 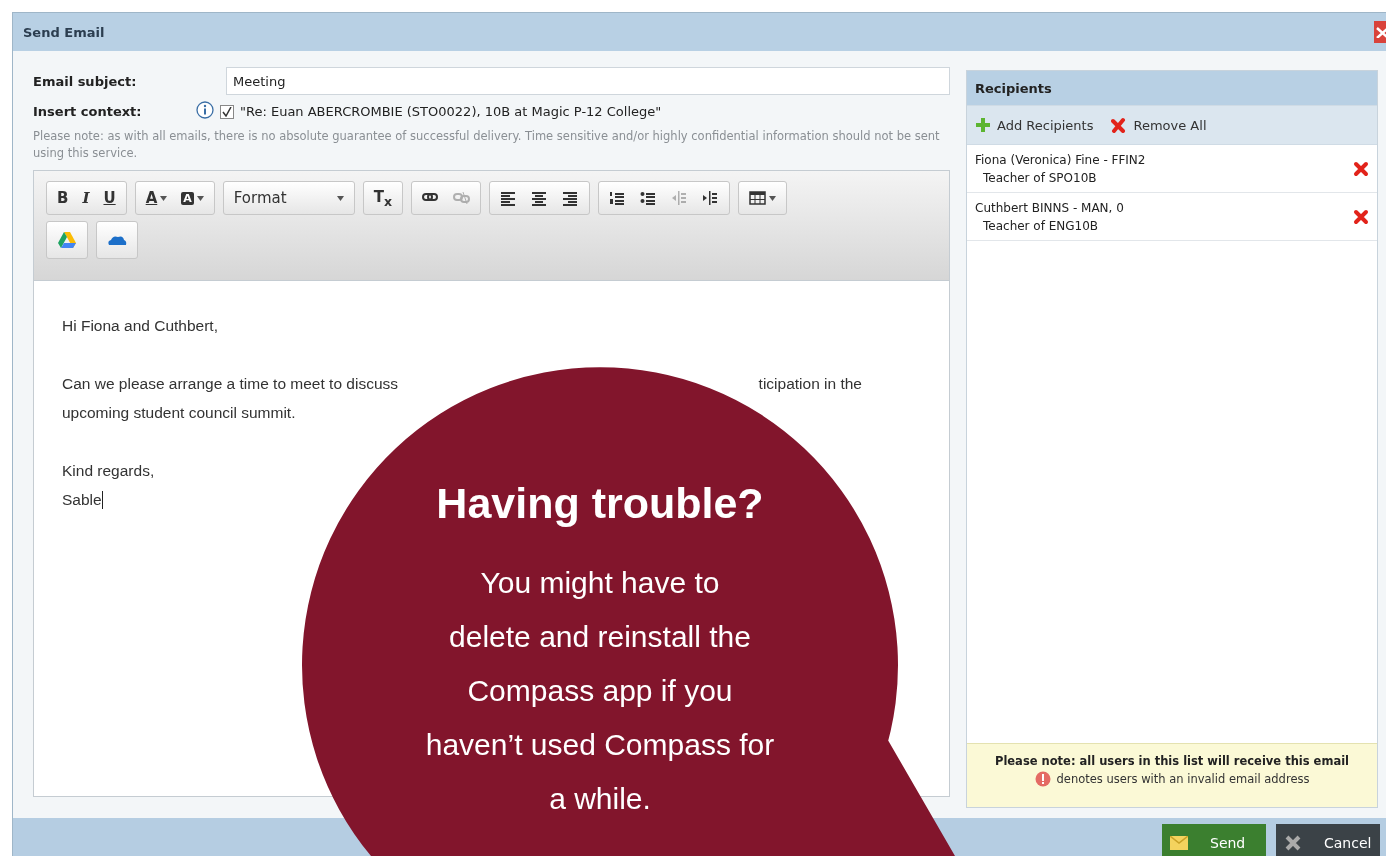 What do you see at coordinates (1183, 779) in the screenshot?
I see `legend-text: denotes users with an invalid email address` at bounding box center [1183, 779].